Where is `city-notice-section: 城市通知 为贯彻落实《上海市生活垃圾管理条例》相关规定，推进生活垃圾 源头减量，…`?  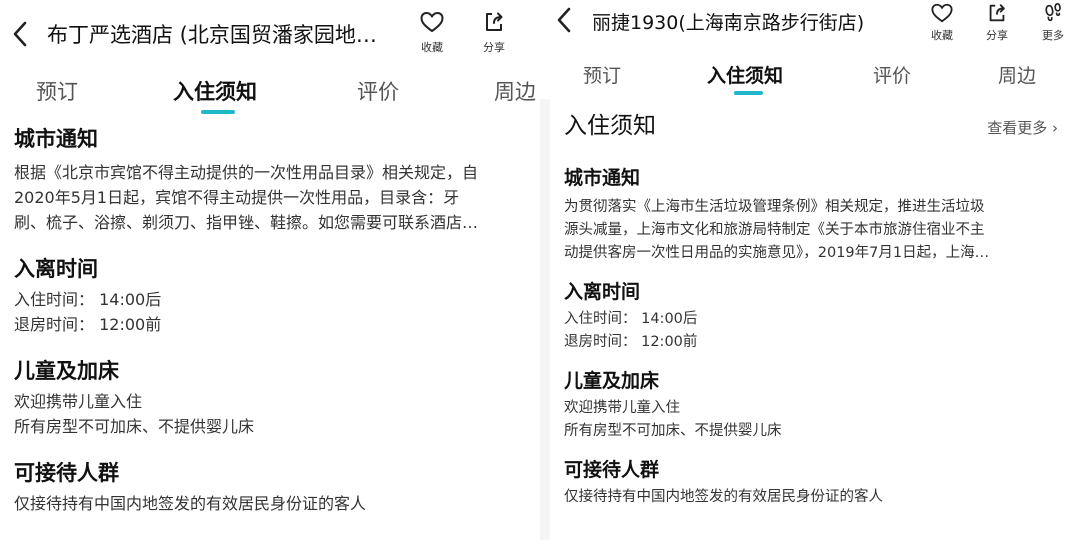
city-notice-section: 城市通知 为贯彻落实《上海市生活垃圾管理条例》相关规定，推进生活垃圾 源头减量，… is located at coordinates (812, 215).